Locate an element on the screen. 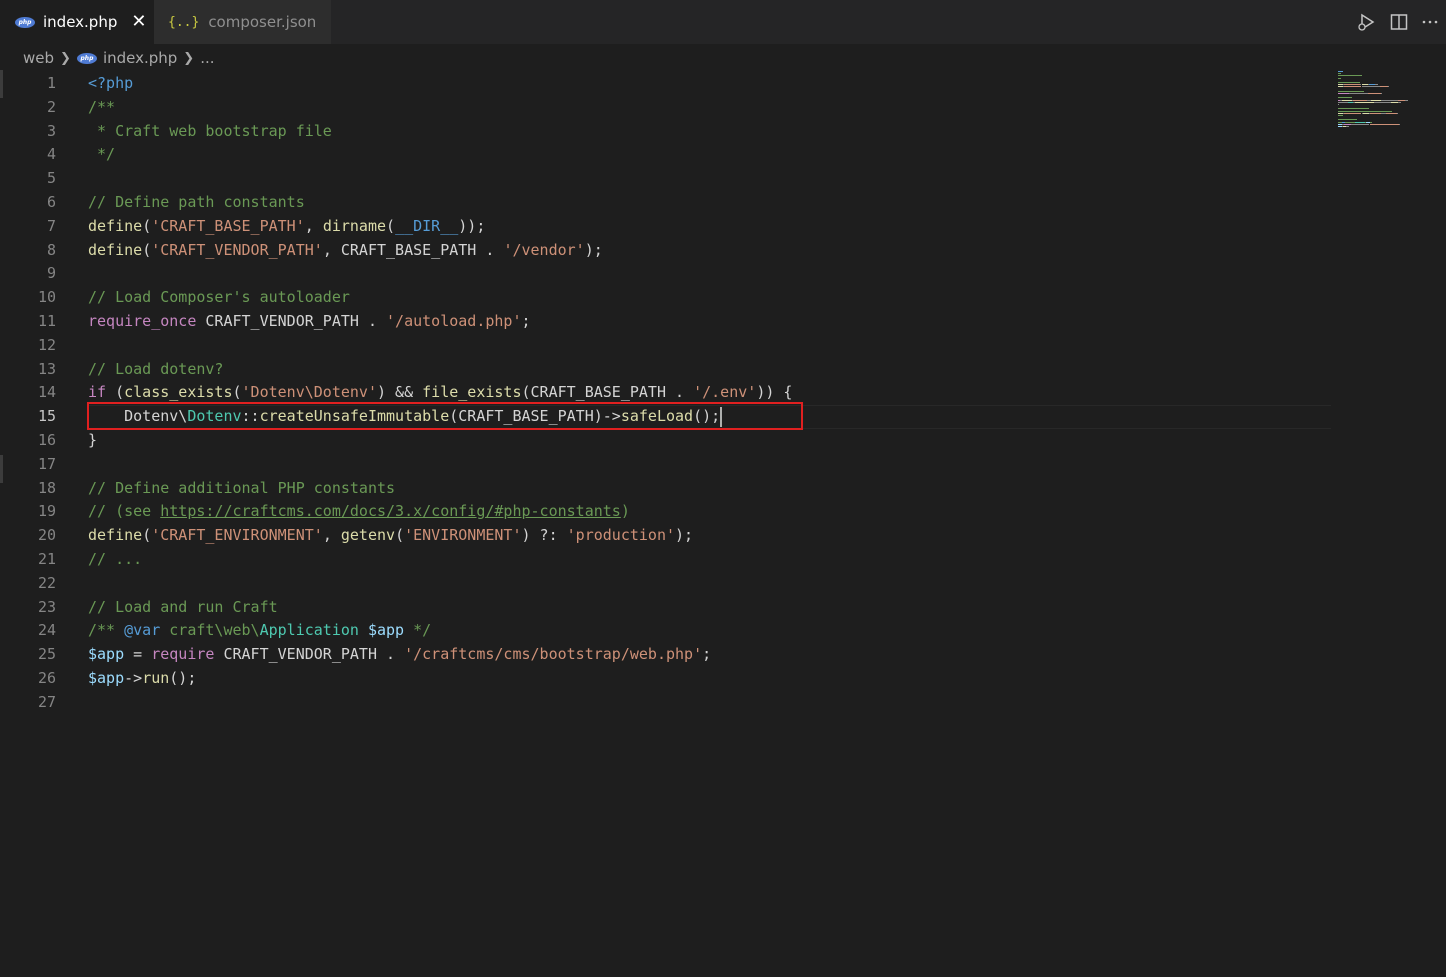 The width and height of the screenshot is (1446, 977). line-number: 27 is located at coordinates (46, 701).